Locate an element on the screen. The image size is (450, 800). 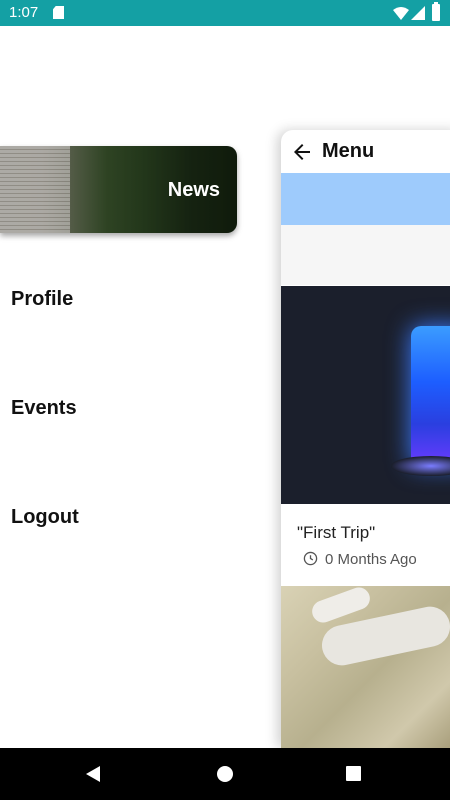
clock-icon is located at coordinates (310, 558).